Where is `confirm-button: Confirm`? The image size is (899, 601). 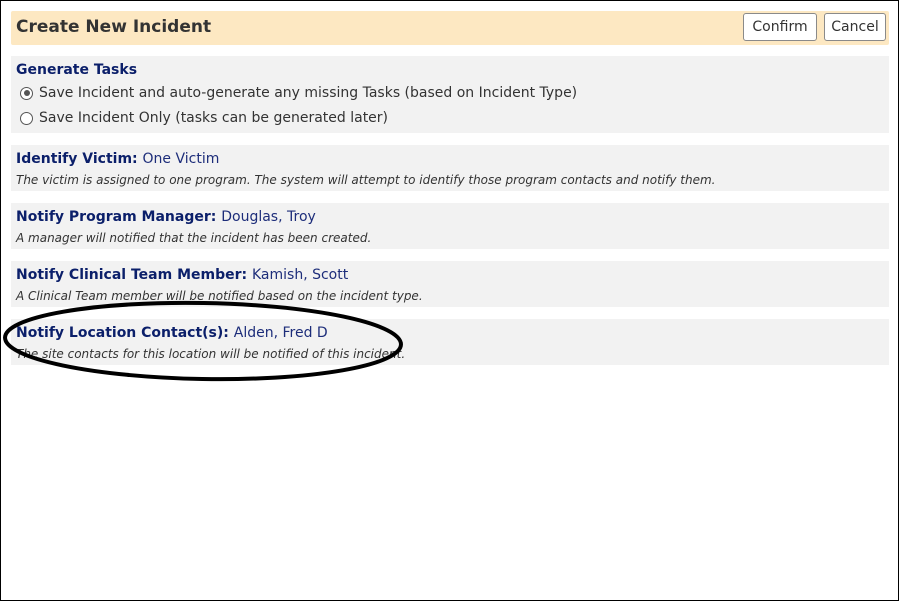 confirm-button: Confirm is located at coordinates (780, 27).